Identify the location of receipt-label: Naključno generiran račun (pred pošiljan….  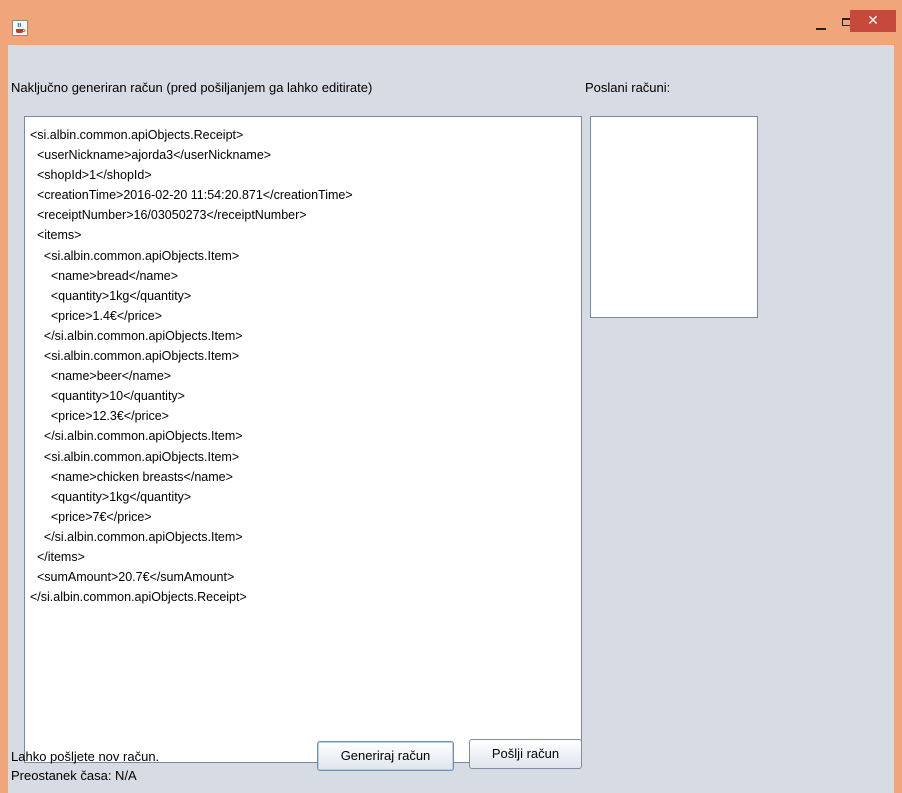
(192, 87).